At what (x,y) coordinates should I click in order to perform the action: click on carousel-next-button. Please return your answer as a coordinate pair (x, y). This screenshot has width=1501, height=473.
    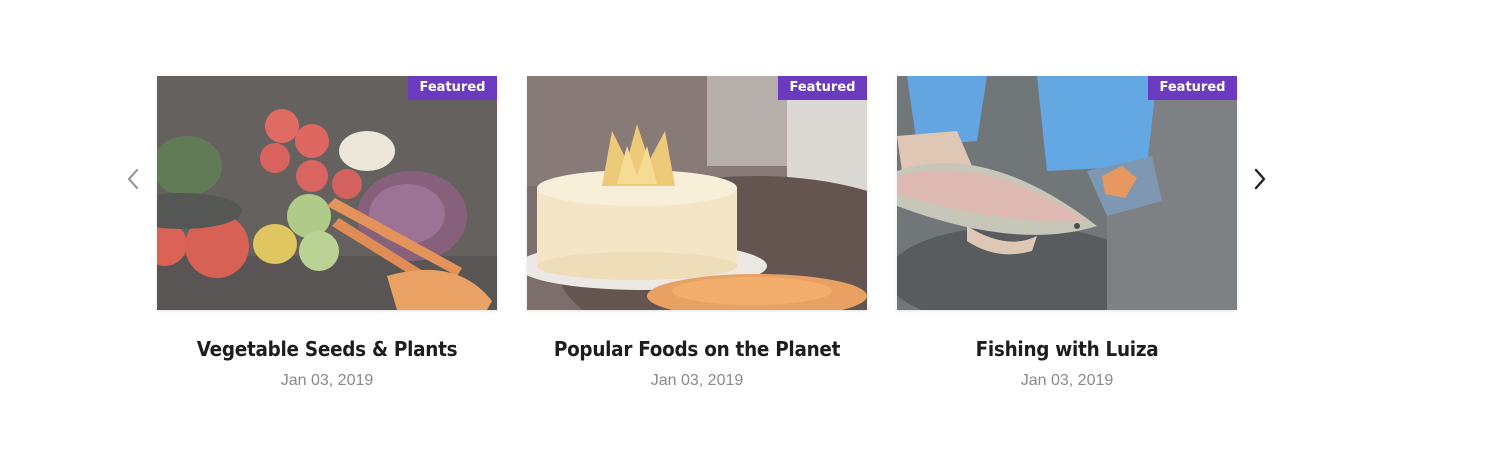
    Looking at the image, I should click on (1260, 179).